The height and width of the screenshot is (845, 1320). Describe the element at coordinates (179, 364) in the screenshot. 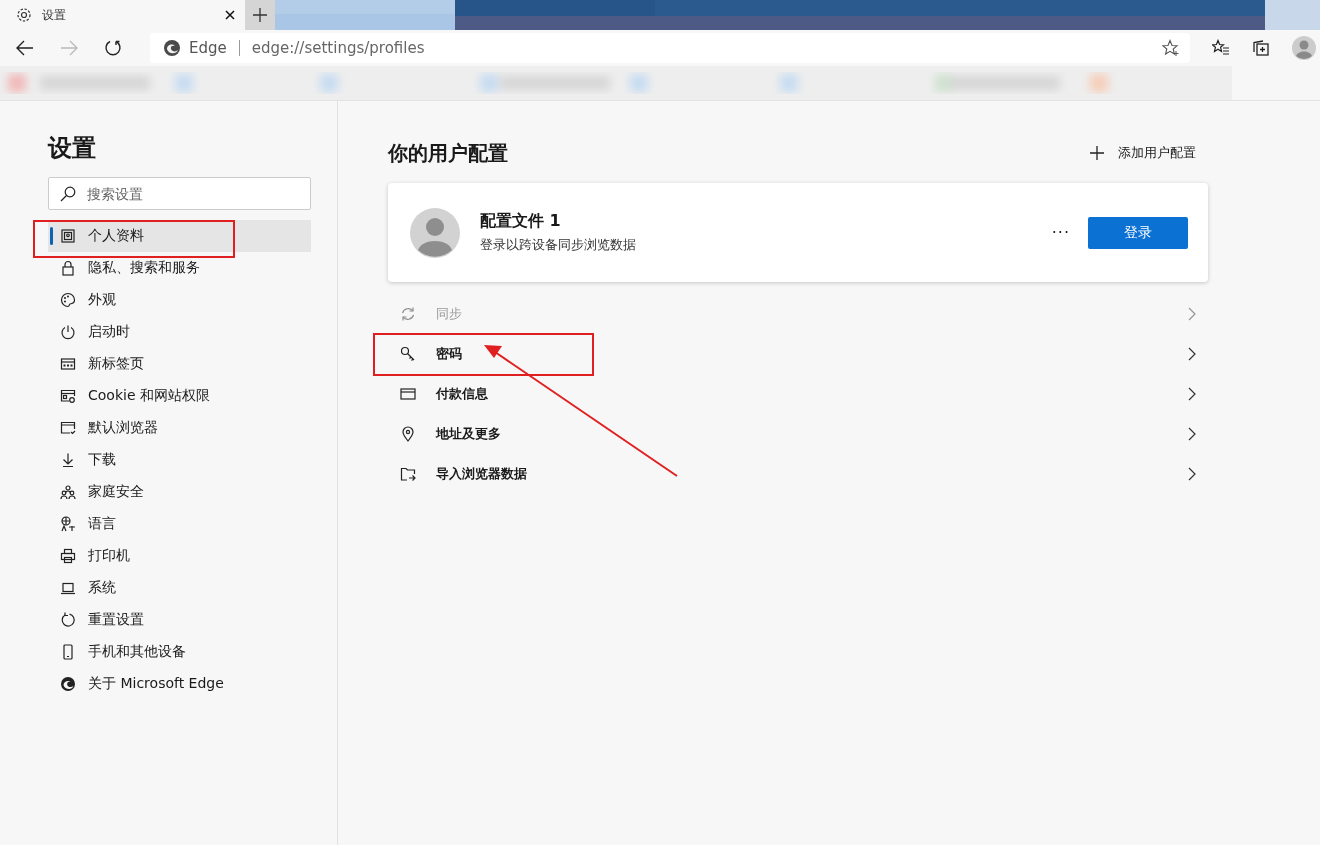

I see `sidebar-item: 新标签页` at that location.